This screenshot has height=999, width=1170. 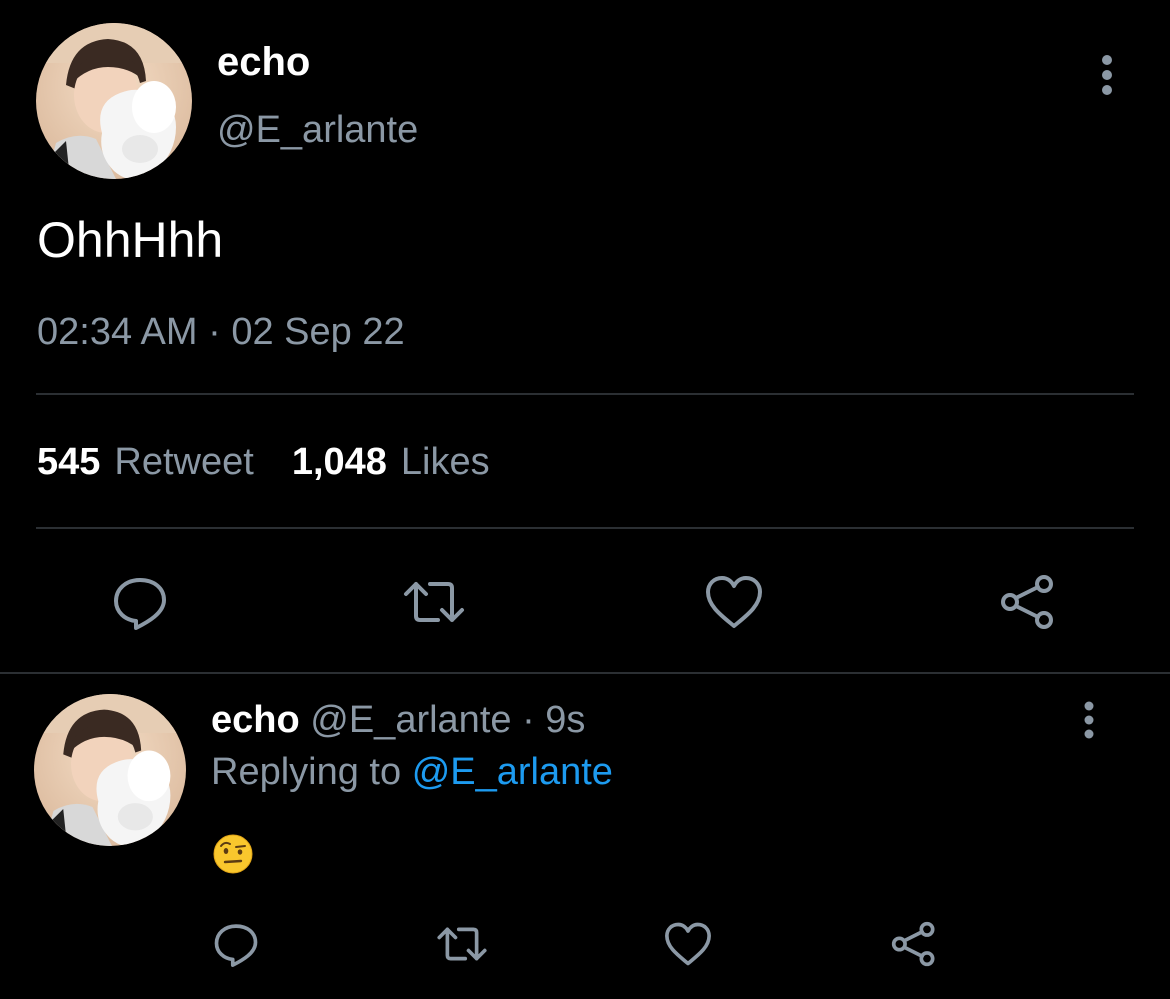 I want to click on like-stat: 1,048 Likes, so click(x=391, y=462).